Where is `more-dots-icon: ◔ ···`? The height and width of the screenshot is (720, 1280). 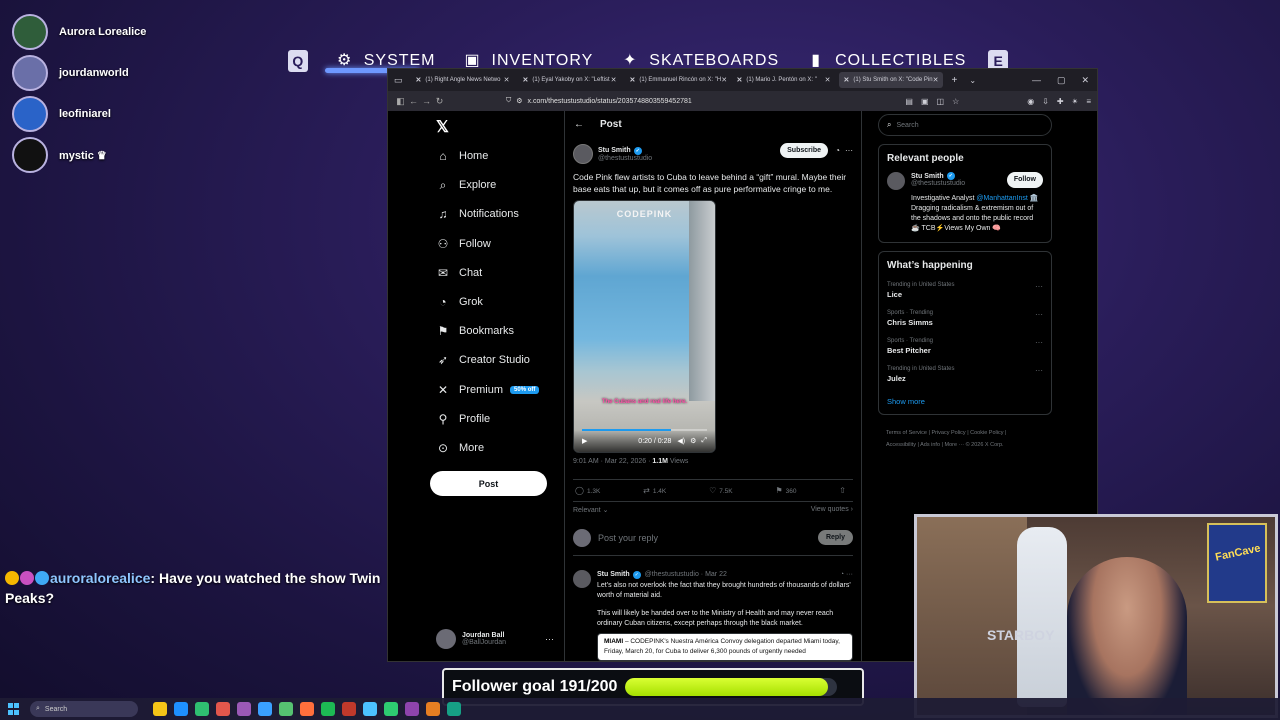
more-dots-icon: ◔ ··· is located at coordinates (846, 575).